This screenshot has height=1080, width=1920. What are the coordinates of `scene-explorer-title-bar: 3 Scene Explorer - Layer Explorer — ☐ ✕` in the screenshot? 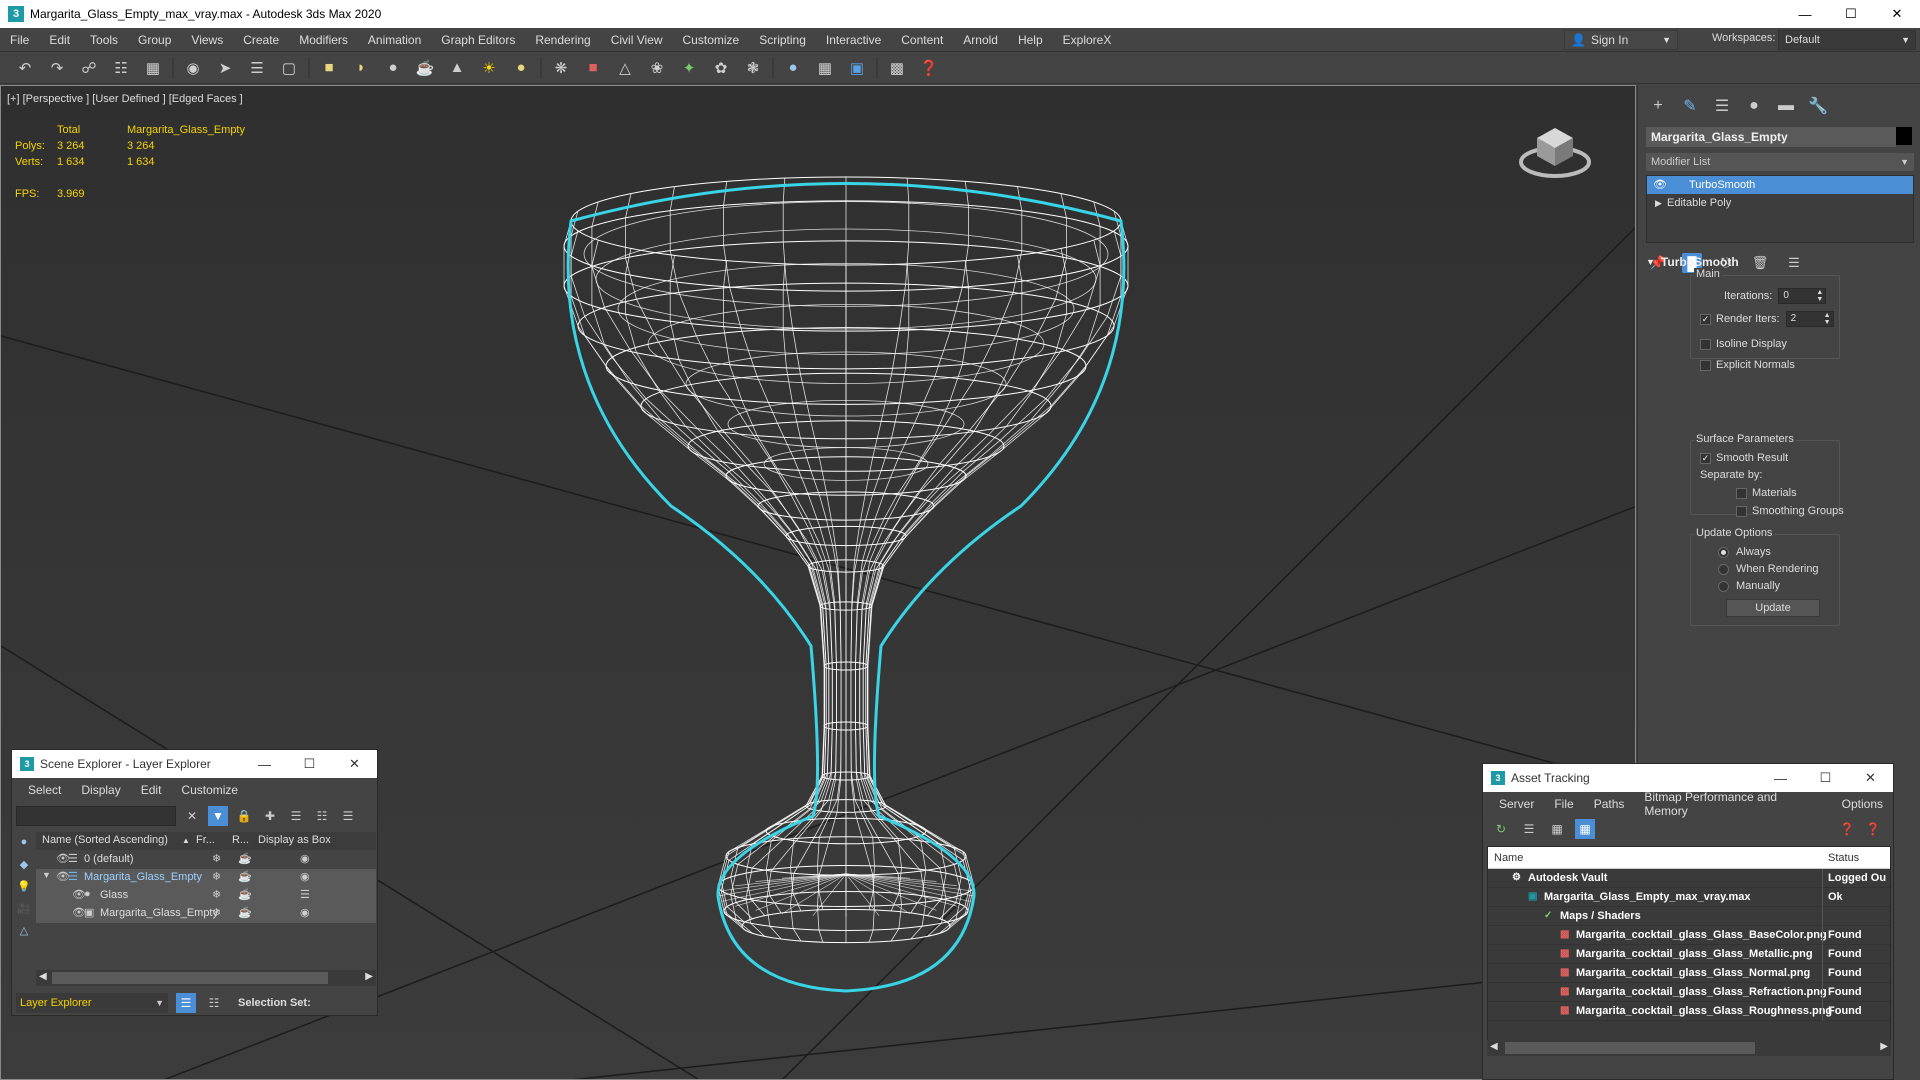 It's located at (194, 764).